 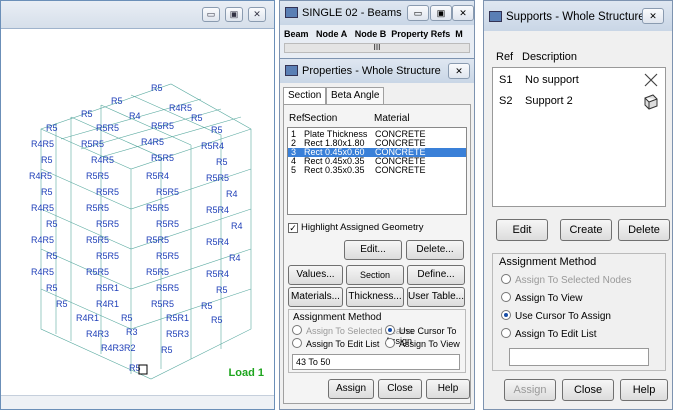 I want to click on beams-close-button: ✕, so click(x=463, y=13).